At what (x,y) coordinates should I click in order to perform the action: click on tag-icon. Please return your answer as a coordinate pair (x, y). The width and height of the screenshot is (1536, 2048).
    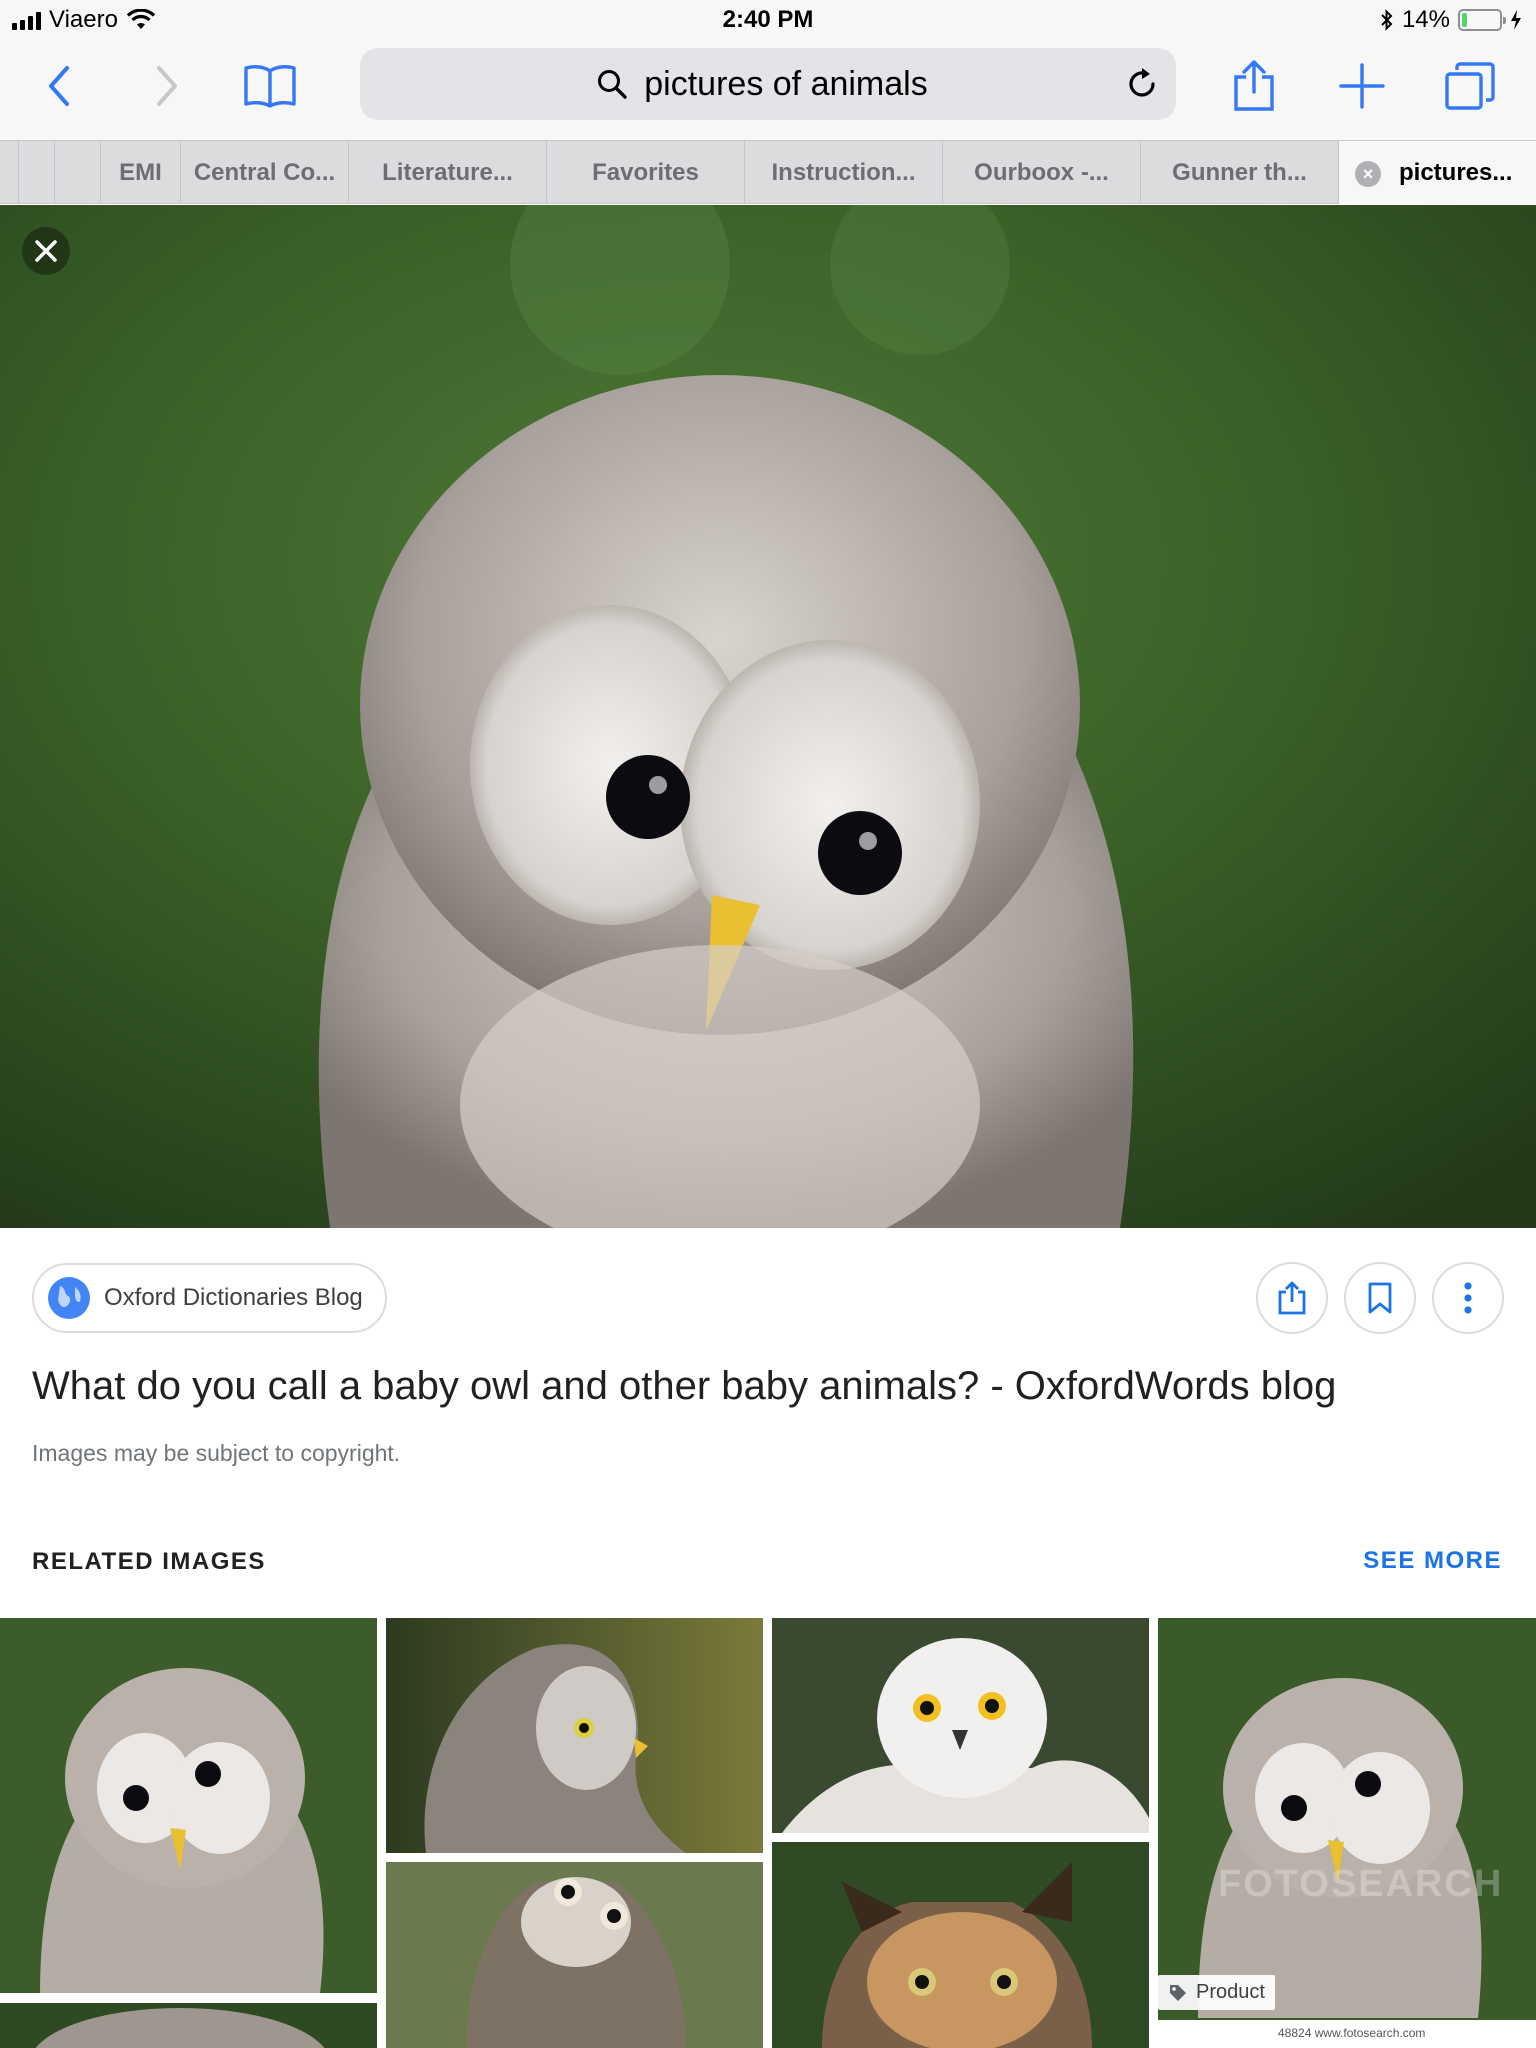
    Looking at the image, I should click on (1178, 1992).